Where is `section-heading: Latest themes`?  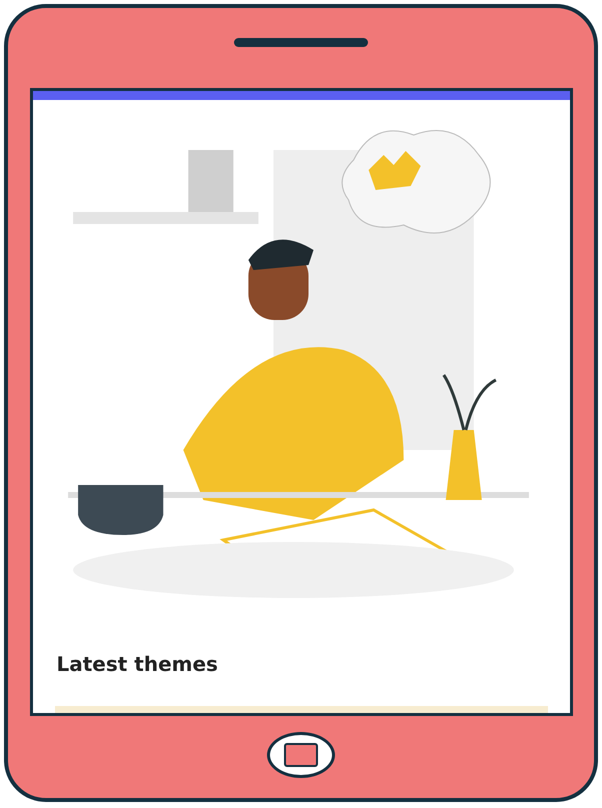 section-heading: Latest themes is located at coordinates (137, 664).